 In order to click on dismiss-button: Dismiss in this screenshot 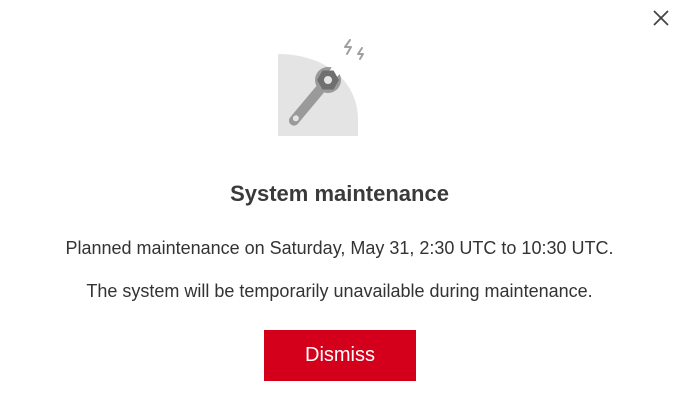, I will do `click(340, 355)`.